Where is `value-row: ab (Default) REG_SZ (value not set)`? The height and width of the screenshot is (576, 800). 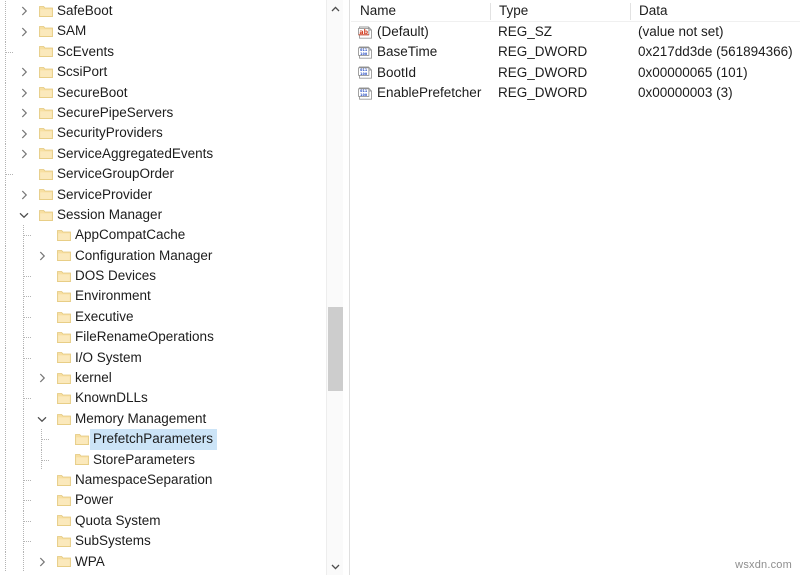
value-row: ab (Default) REG_SZ (value not set) is located at coordinates (575, 32).